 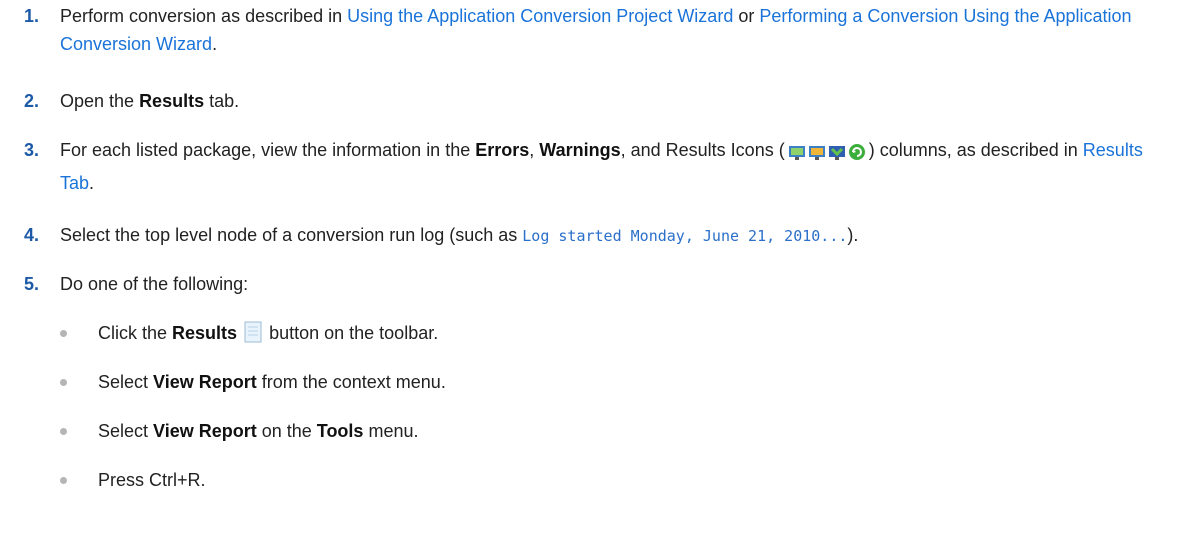 What do you see at coordinates (796, 153) in the screenshot?
I see `app-converted-icon` at bounding box center [796, 153].